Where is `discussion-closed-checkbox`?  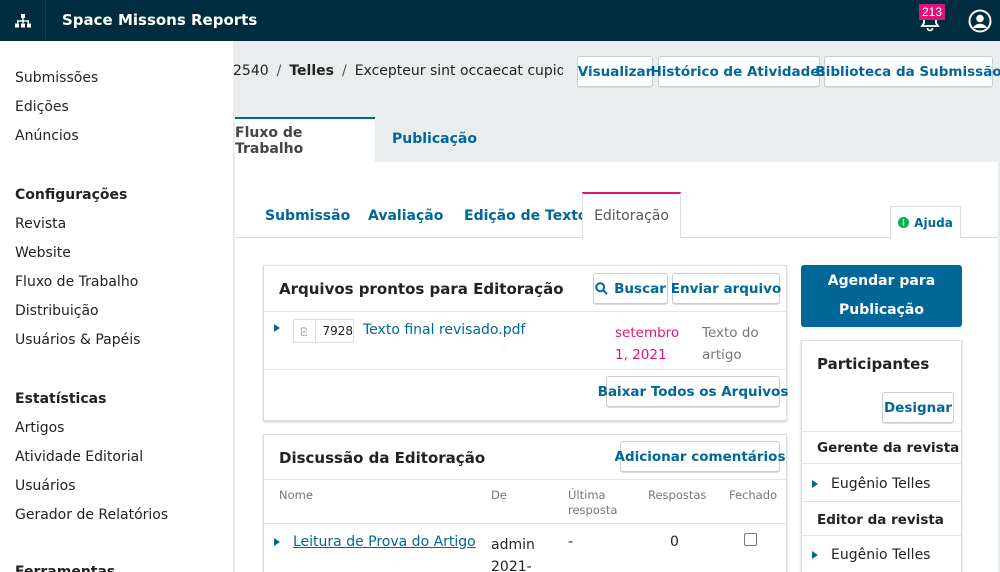
discussion-closed-checkbox is located at coordinates (750, 539).